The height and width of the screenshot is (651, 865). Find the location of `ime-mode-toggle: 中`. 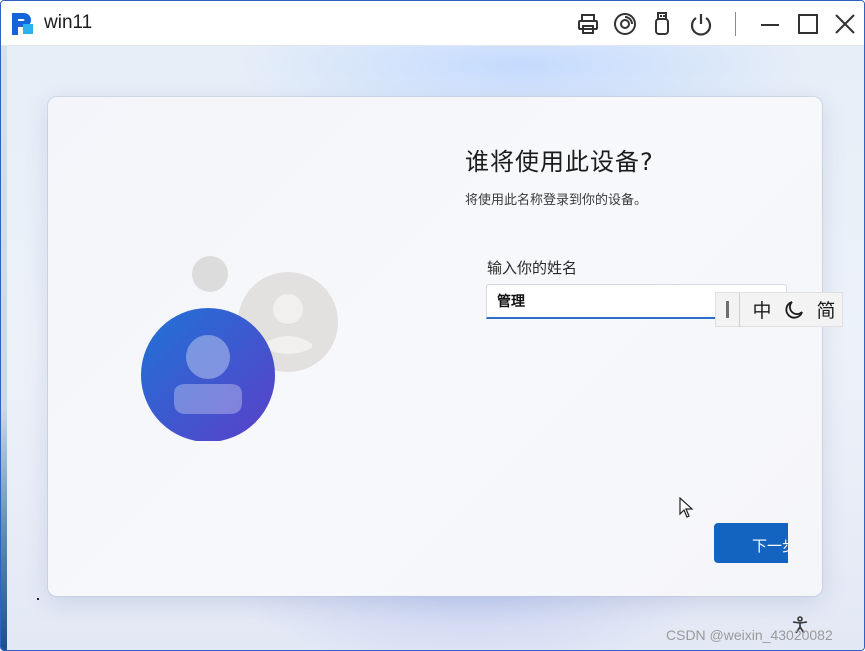

ime-mode-toggle: 中 is located at coordinates (762, 309).